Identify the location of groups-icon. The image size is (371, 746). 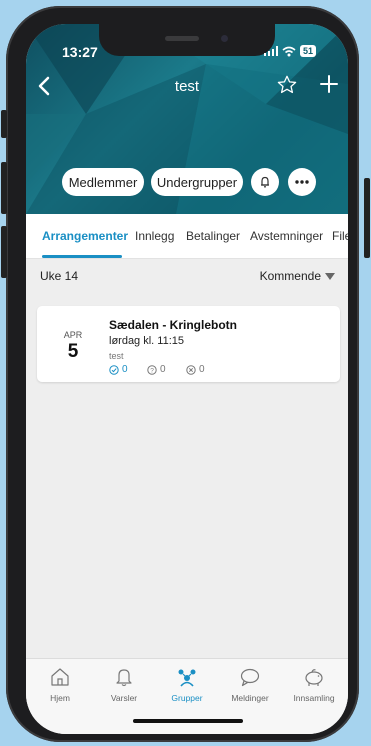
(187, 678).